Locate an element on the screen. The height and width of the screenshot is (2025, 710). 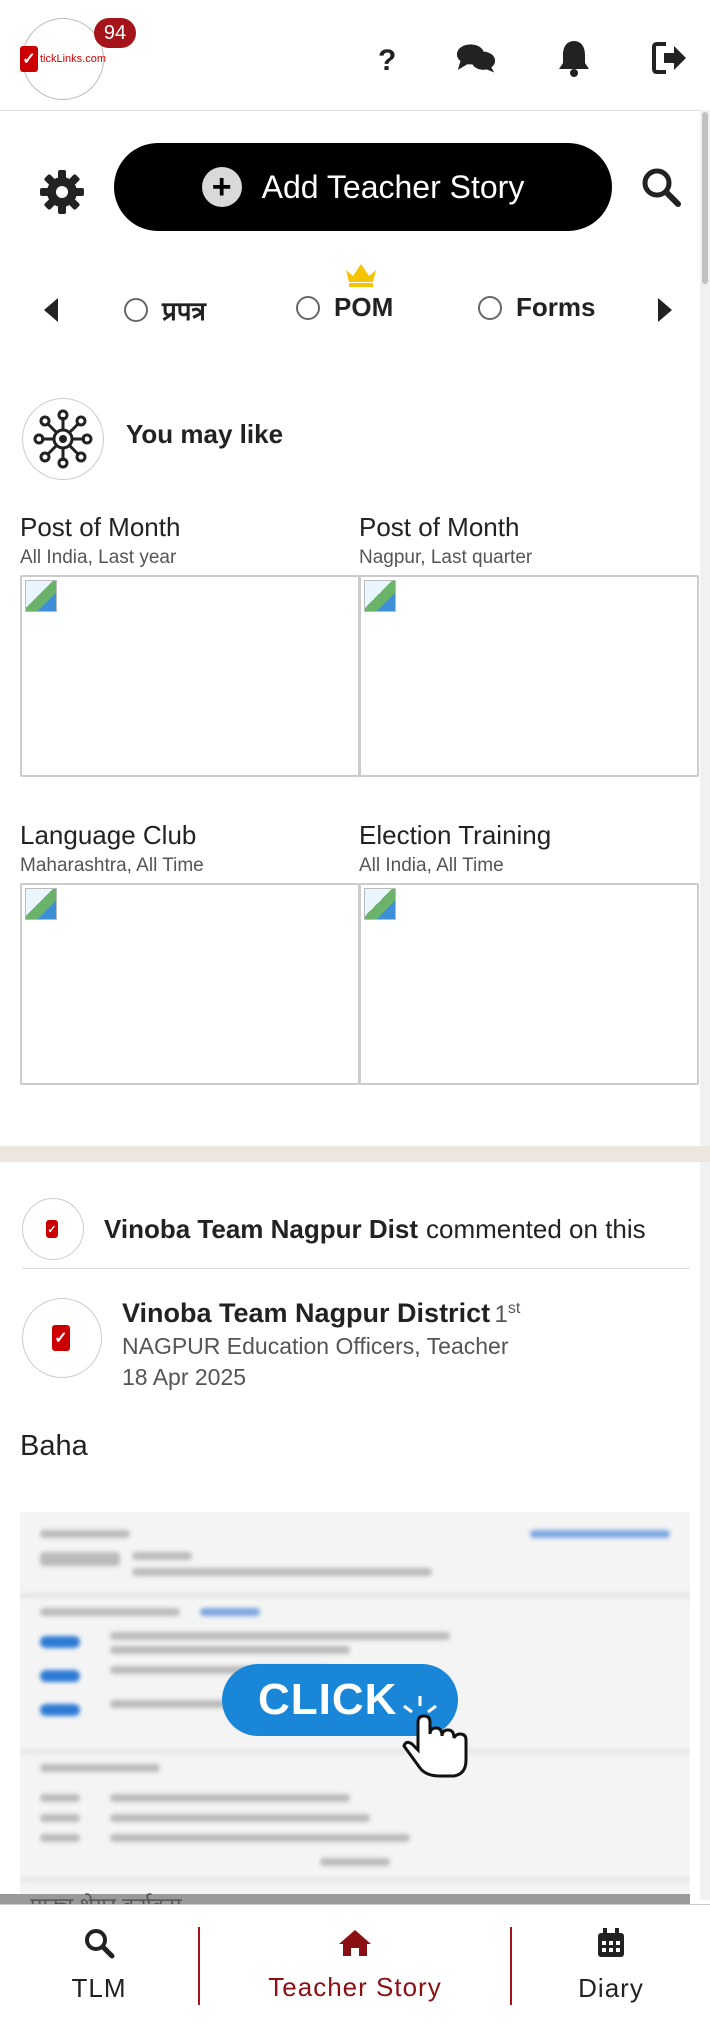
degree-number: 1 is located at coordinates (501, 1314).